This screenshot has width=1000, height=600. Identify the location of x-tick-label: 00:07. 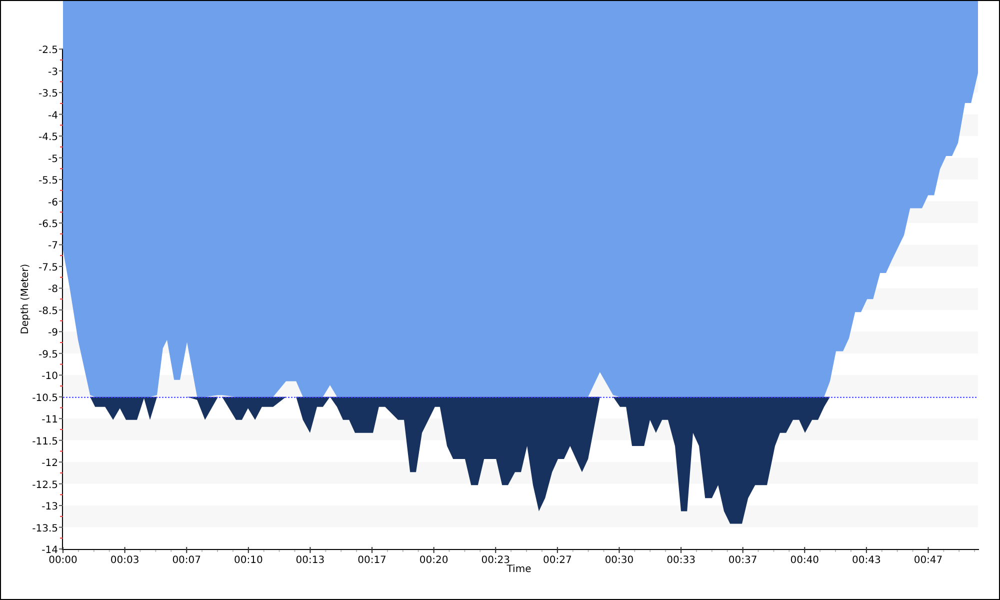
(187, 560).